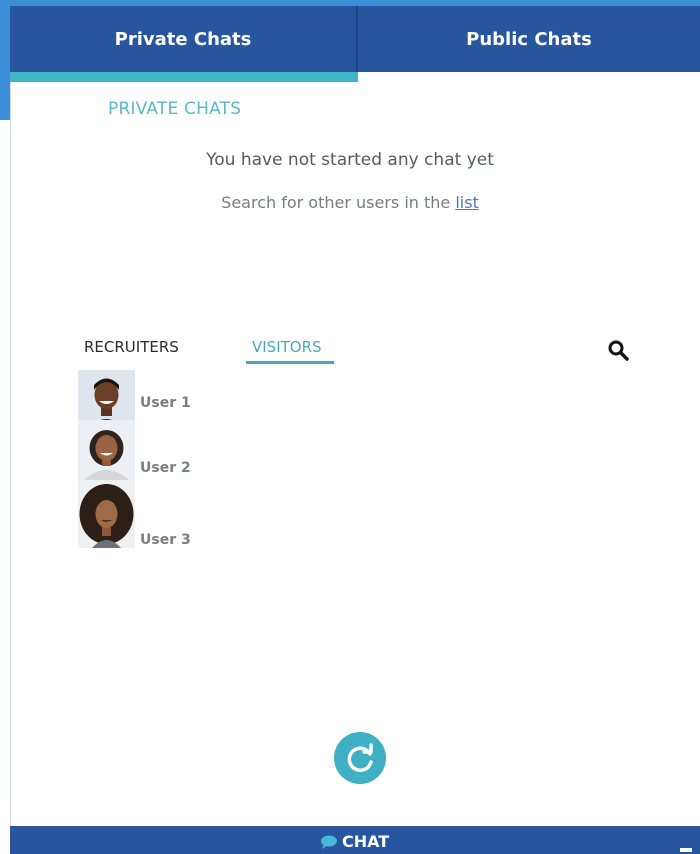 The width and height of the screenshot is (700, 854). Describe the element at coordinates (350, 160) in the screenshot. I see `empty-state-title: You have not started any chat yet` at that location.